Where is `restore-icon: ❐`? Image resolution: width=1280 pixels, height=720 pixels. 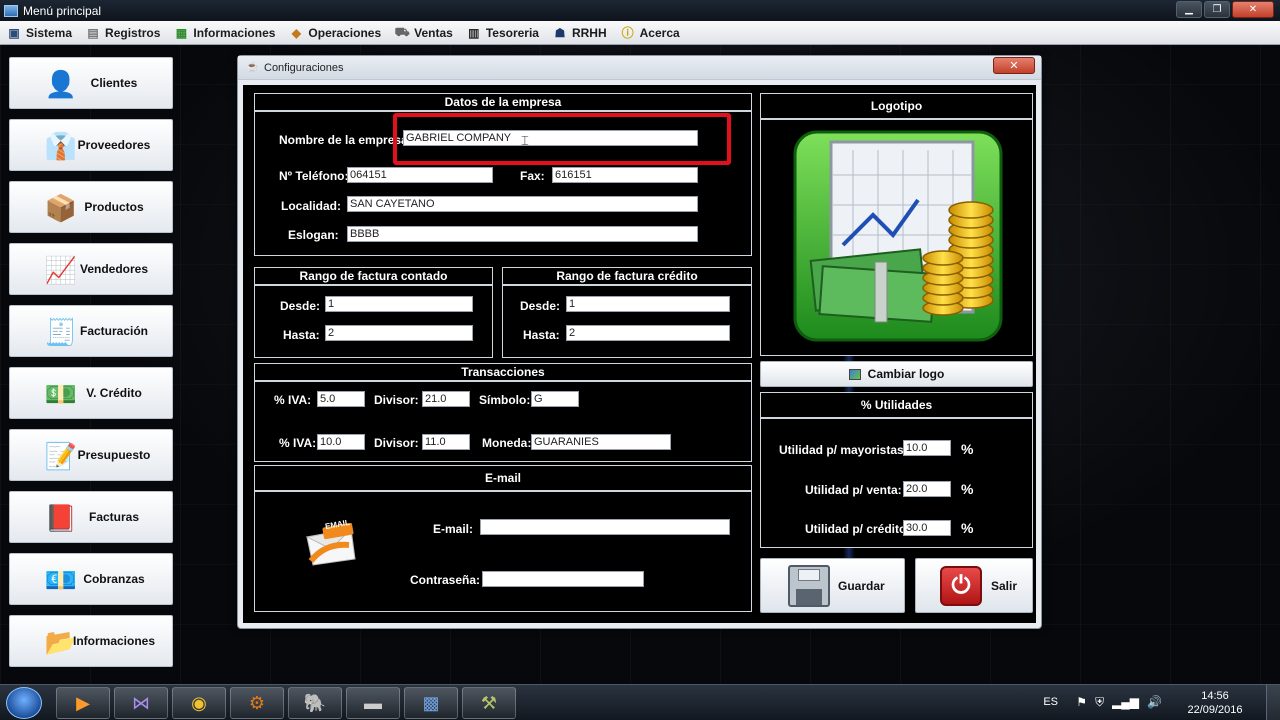 restore-icon: ❐ is located at coordinates (1217, 9).